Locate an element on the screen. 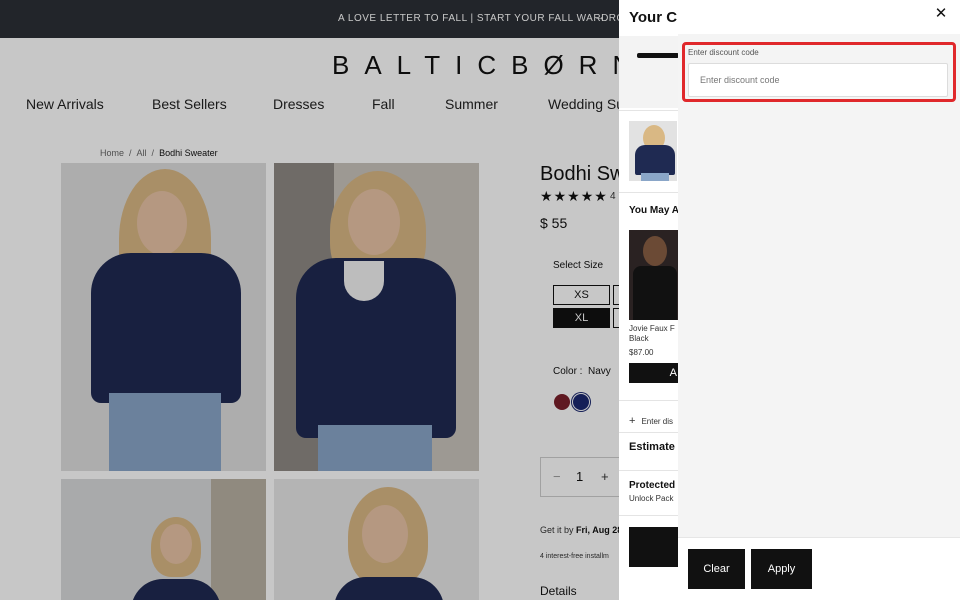  discount-toggle: + Enter dis is located at coordinates (651, 421).